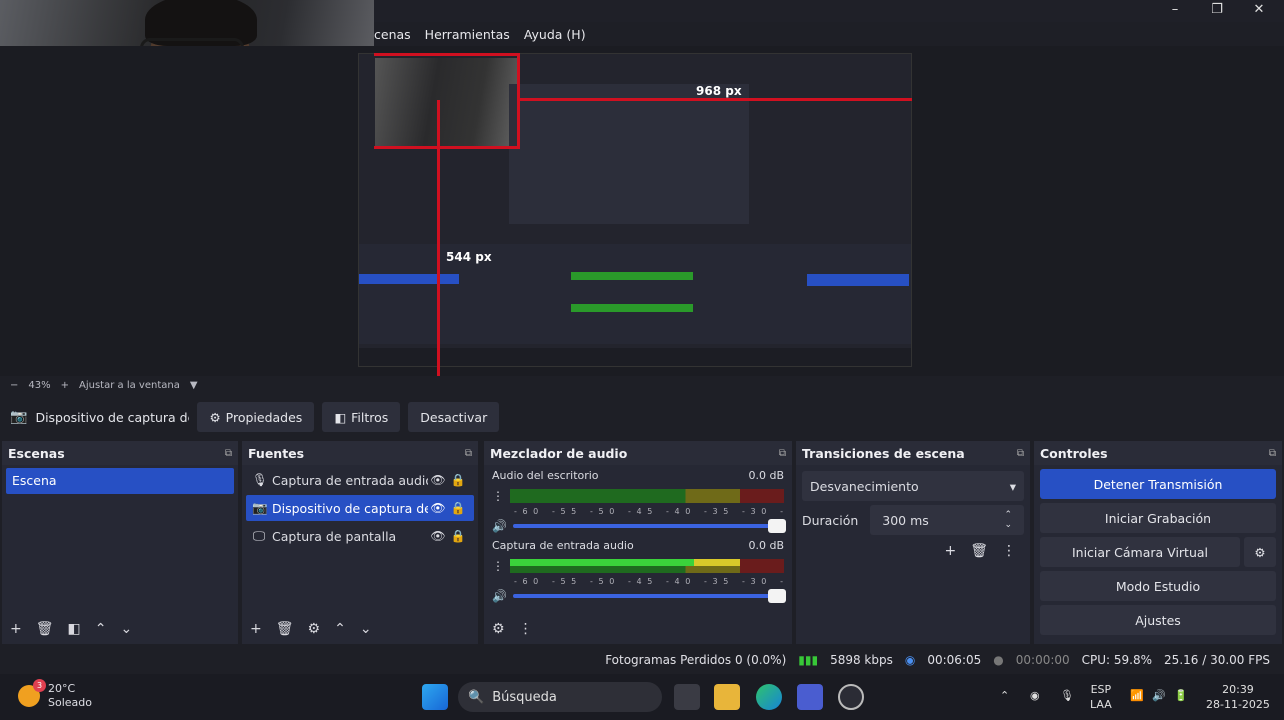 The width and height of the screenshot is (1284, 720). Describe the element at coordinates (498, 629) in the screenshot. I see `advanced-audio-icon: ⚙` at that location.